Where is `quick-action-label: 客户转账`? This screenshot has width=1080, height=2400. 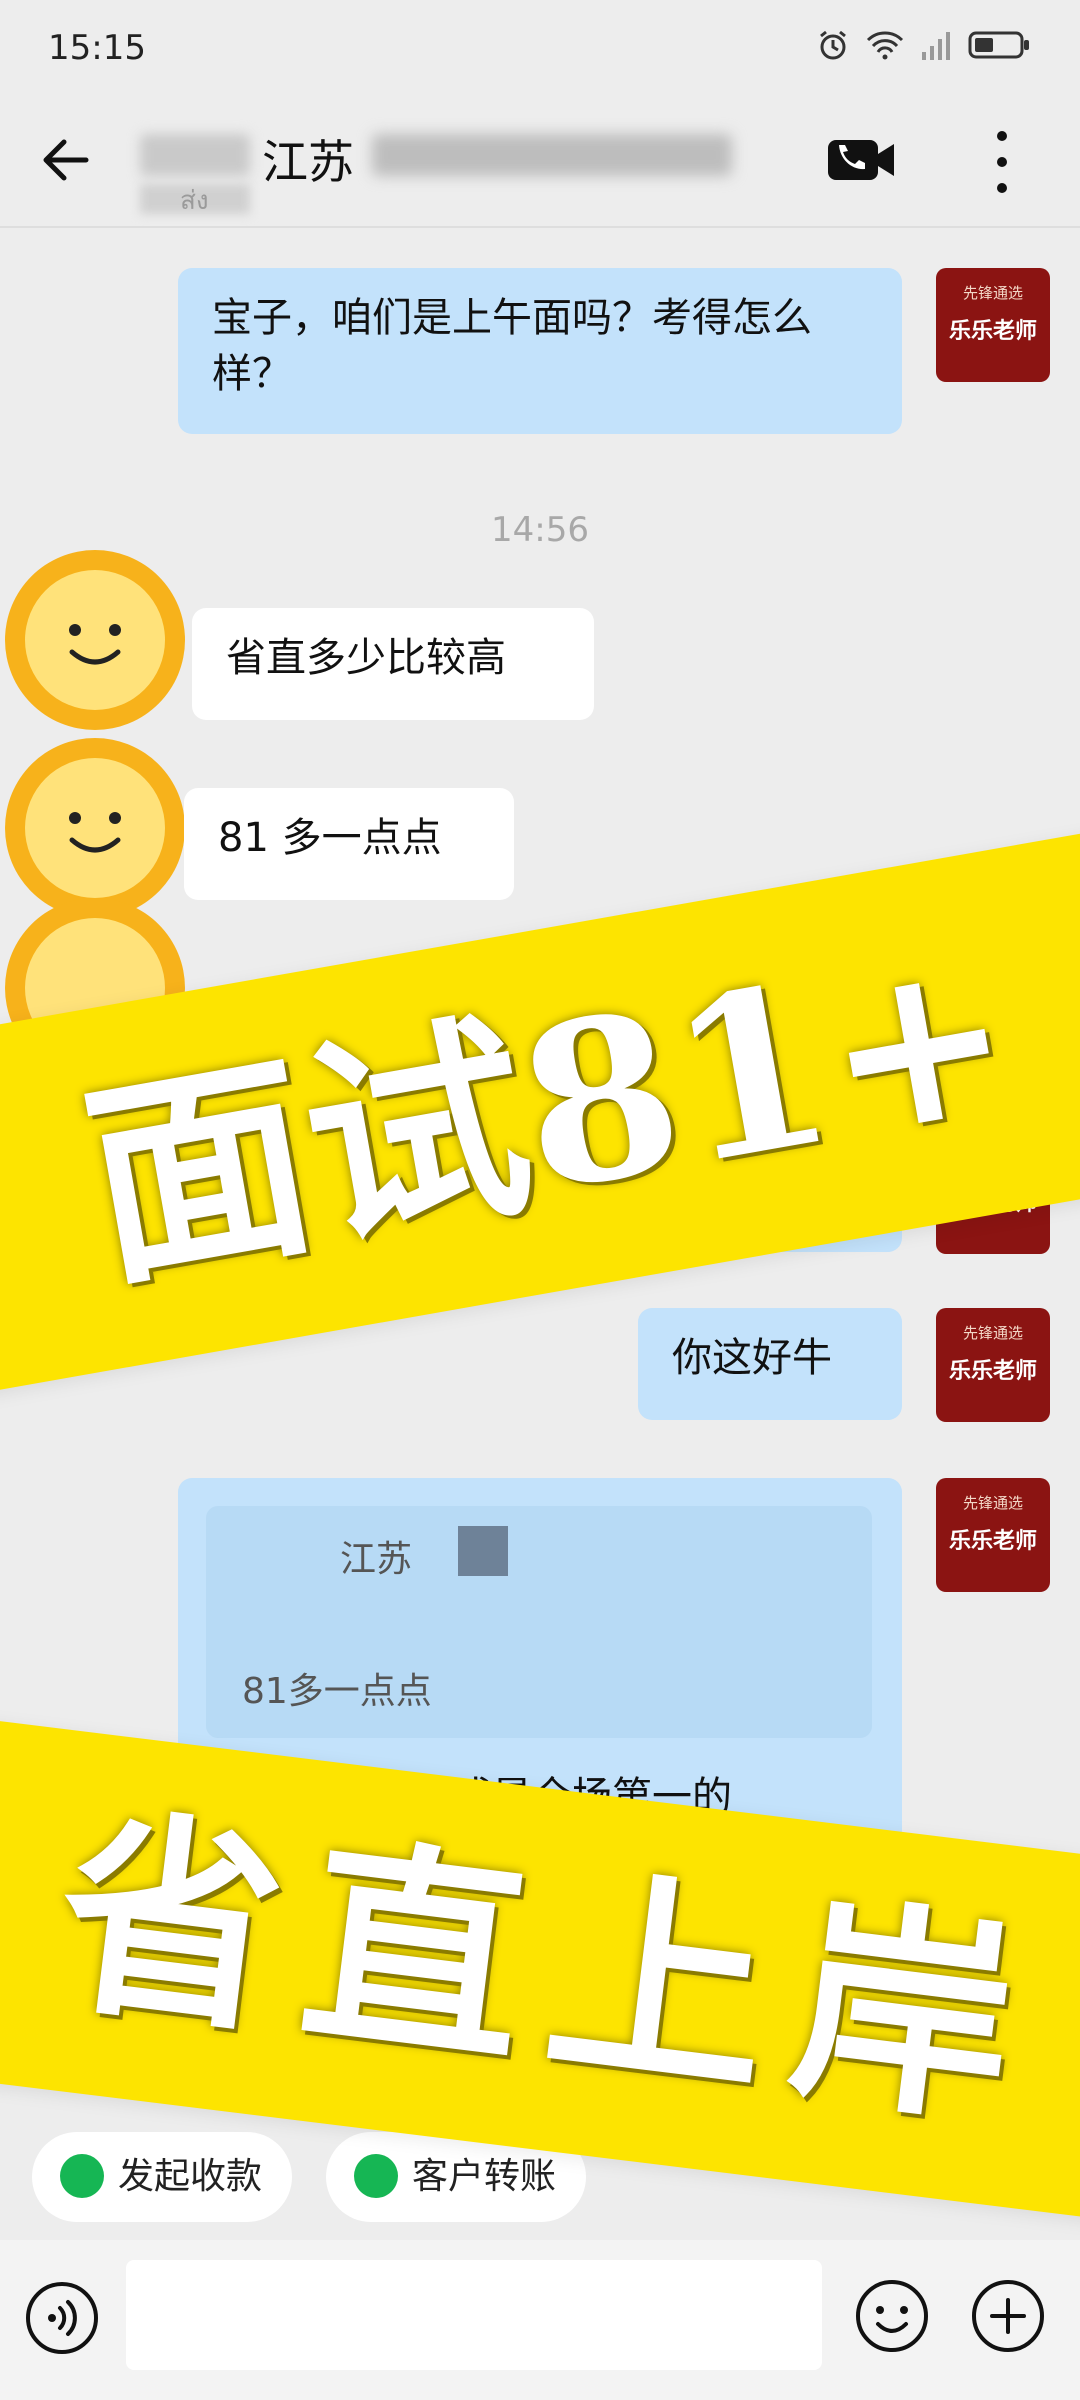
quick-action-label: 客户转账 is located at coordinates (484, 2176).